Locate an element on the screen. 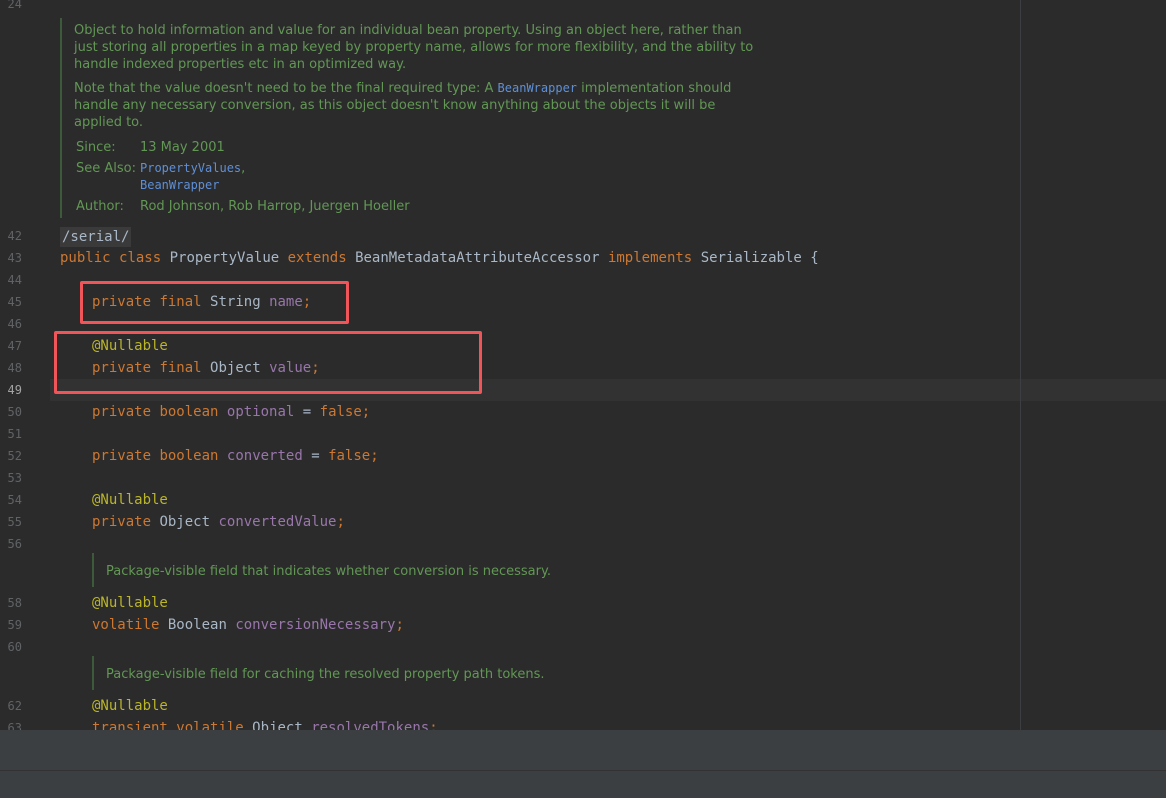 The image size is (1166, 798). code-line-59: volatile Boolean conversionNecessary; is located at coordinates (248, 625).